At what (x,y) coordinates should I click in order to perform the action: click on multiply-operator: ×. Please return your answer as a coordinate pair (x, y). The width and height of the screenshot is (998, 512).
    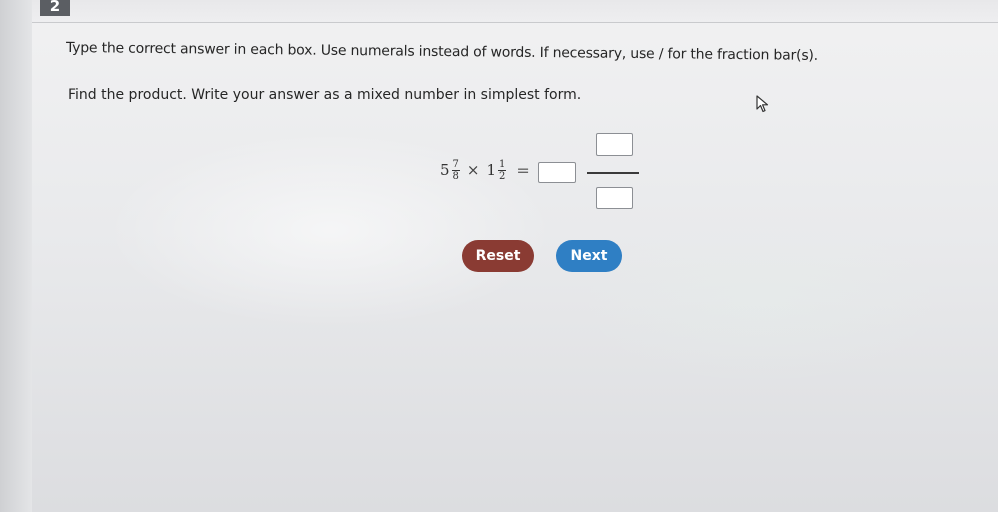
    Looking at the image, I should click on (473, 170).